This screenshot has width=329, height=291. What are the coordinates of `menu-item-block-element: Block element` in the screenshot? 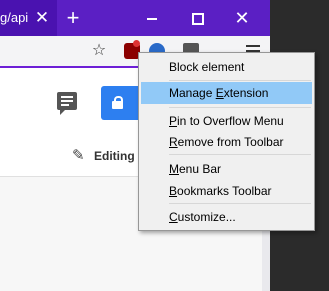 It's located at (226, 67).